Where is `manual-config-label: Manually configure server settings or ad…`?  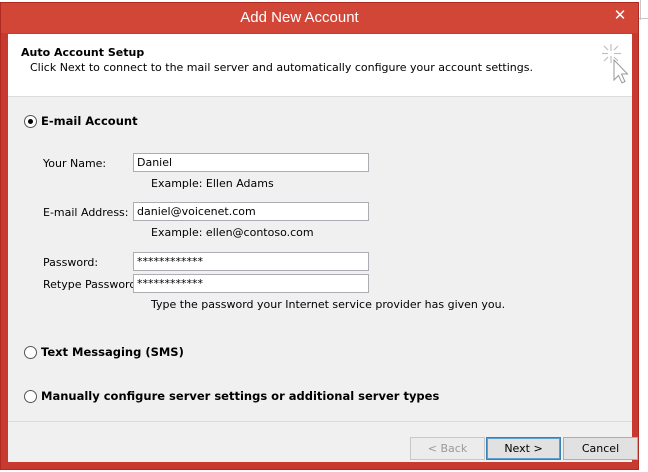 manual-config-label: Manually configure server settings or ad… is located at coordinates (240, 396).